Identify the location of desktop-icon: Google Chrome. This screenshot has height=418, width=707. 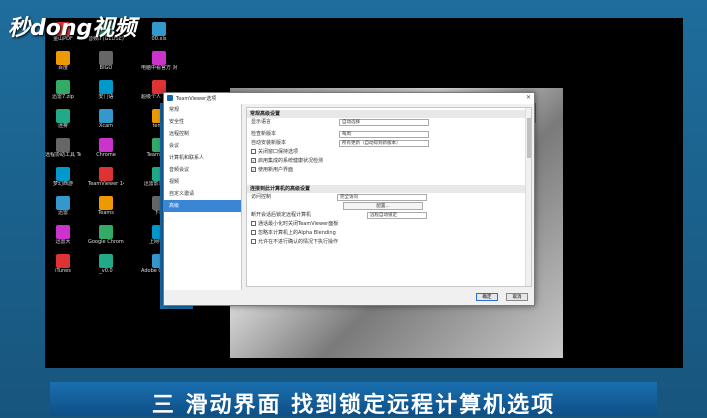
(106, 235).